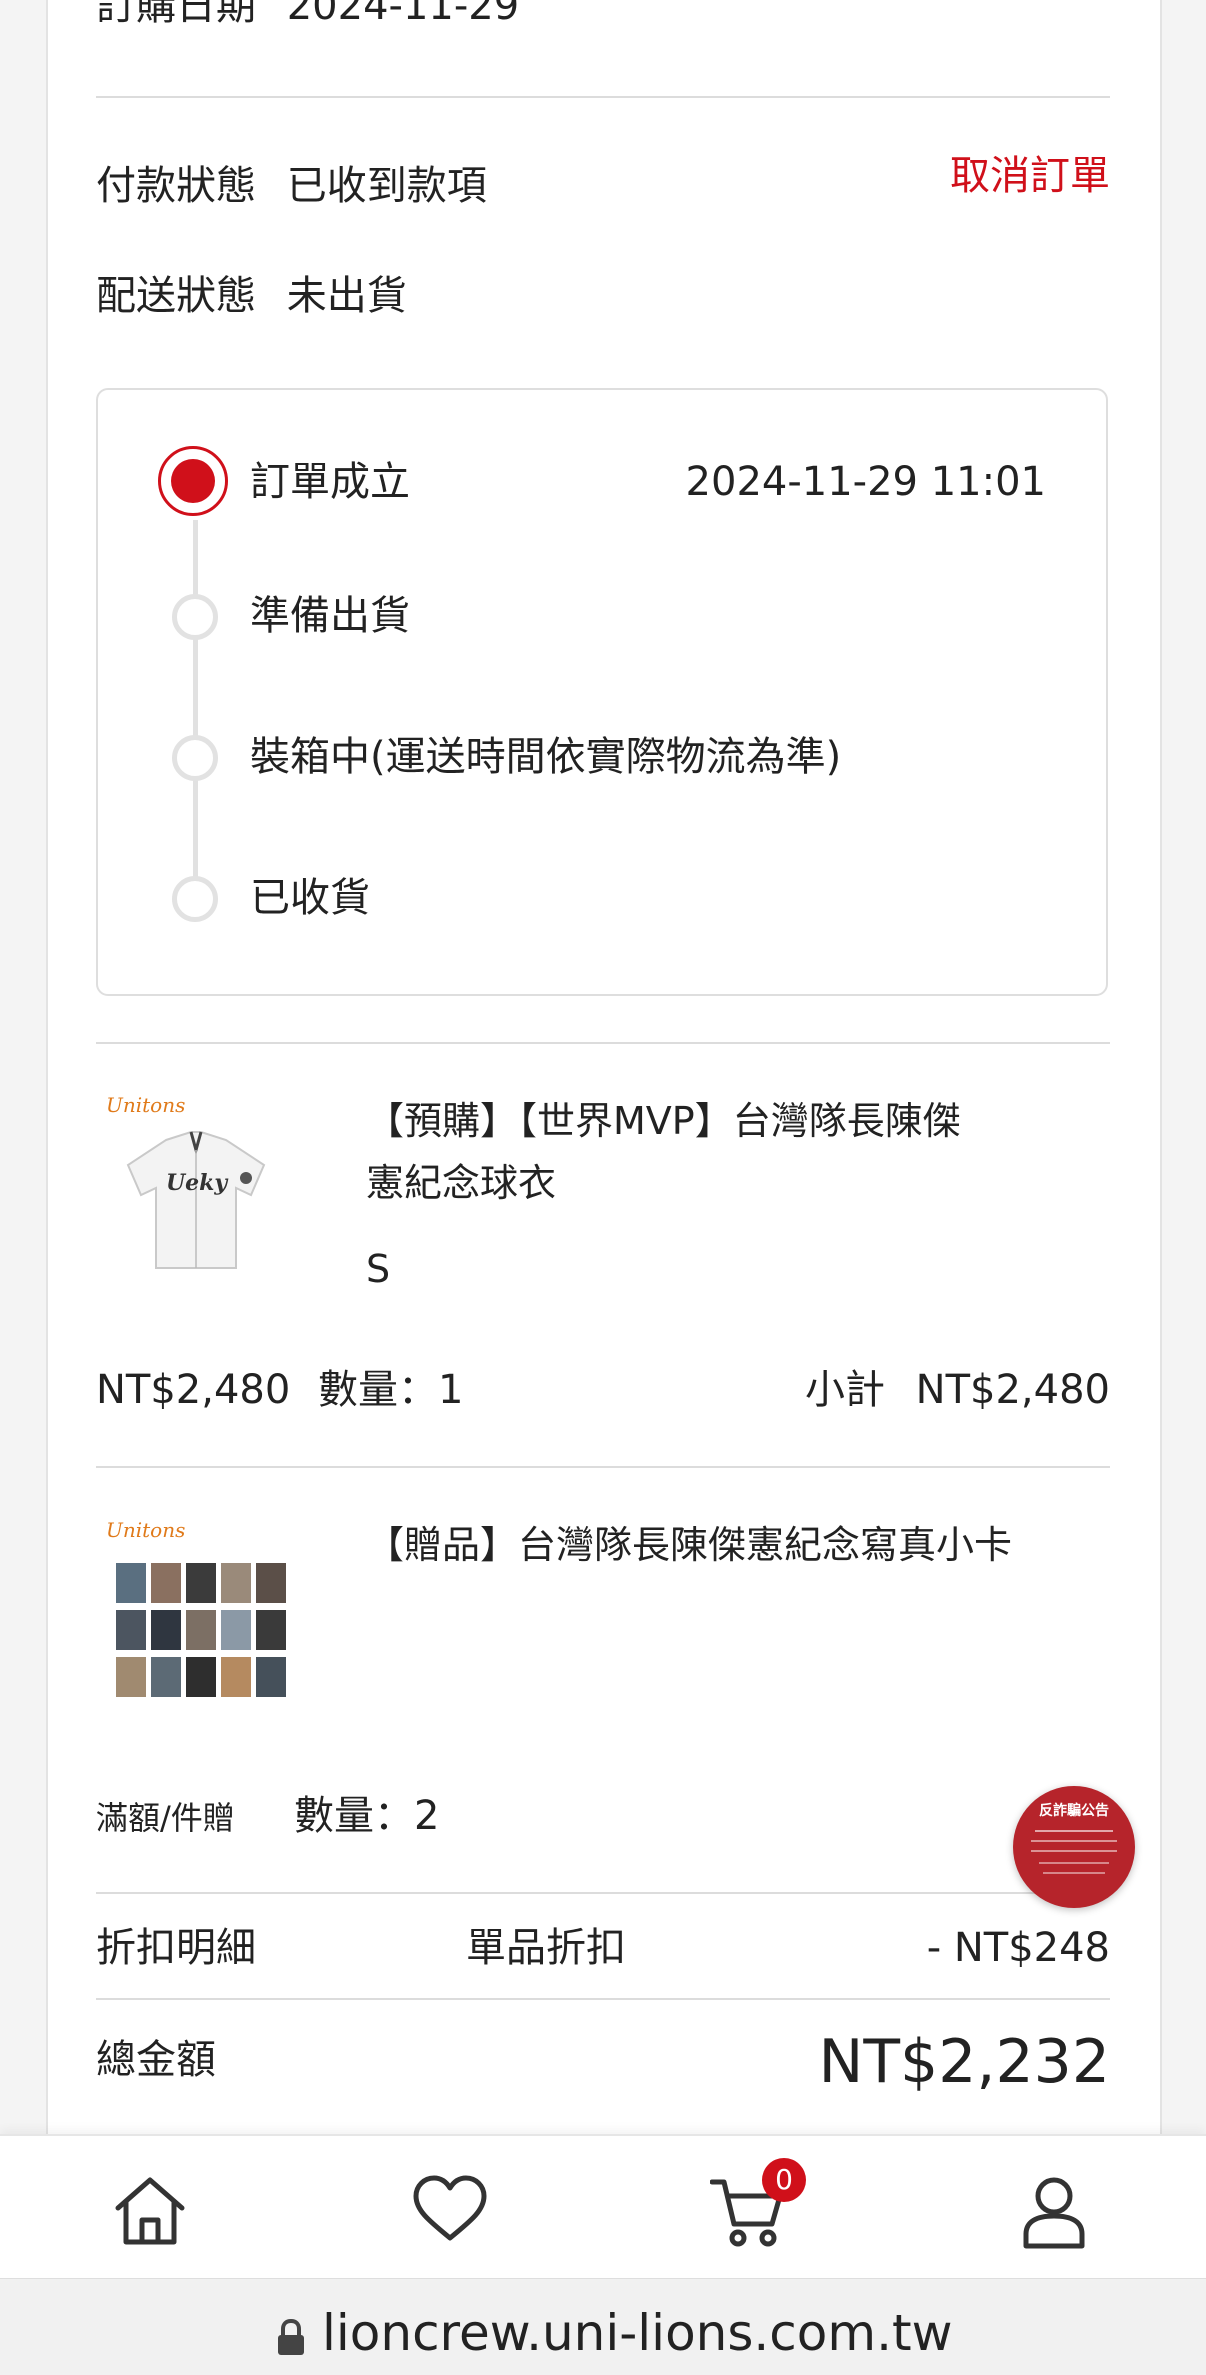  What do you see at coordinates (176, 1948) in the screenshot?
I see `discount-label: 折扣明細` at bounding box center [176, 1948].